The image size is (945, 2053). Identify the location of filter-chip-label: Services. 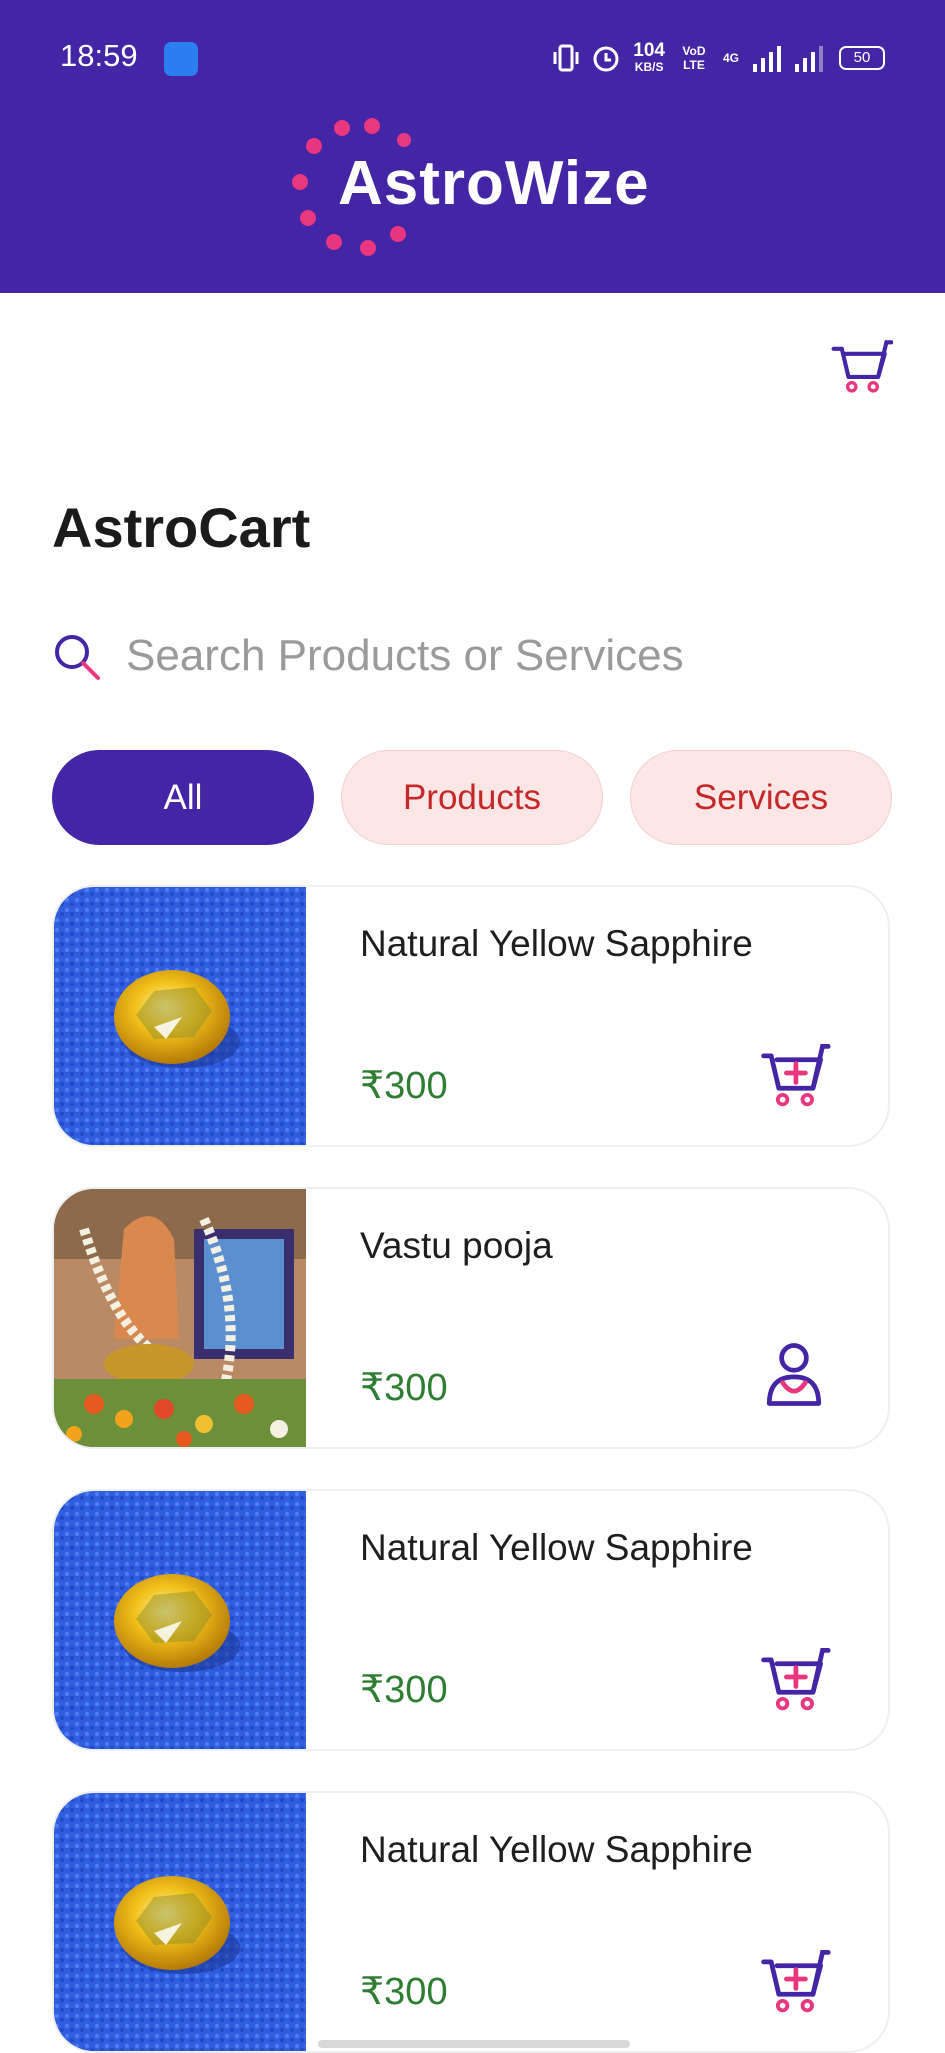
(761, 797).